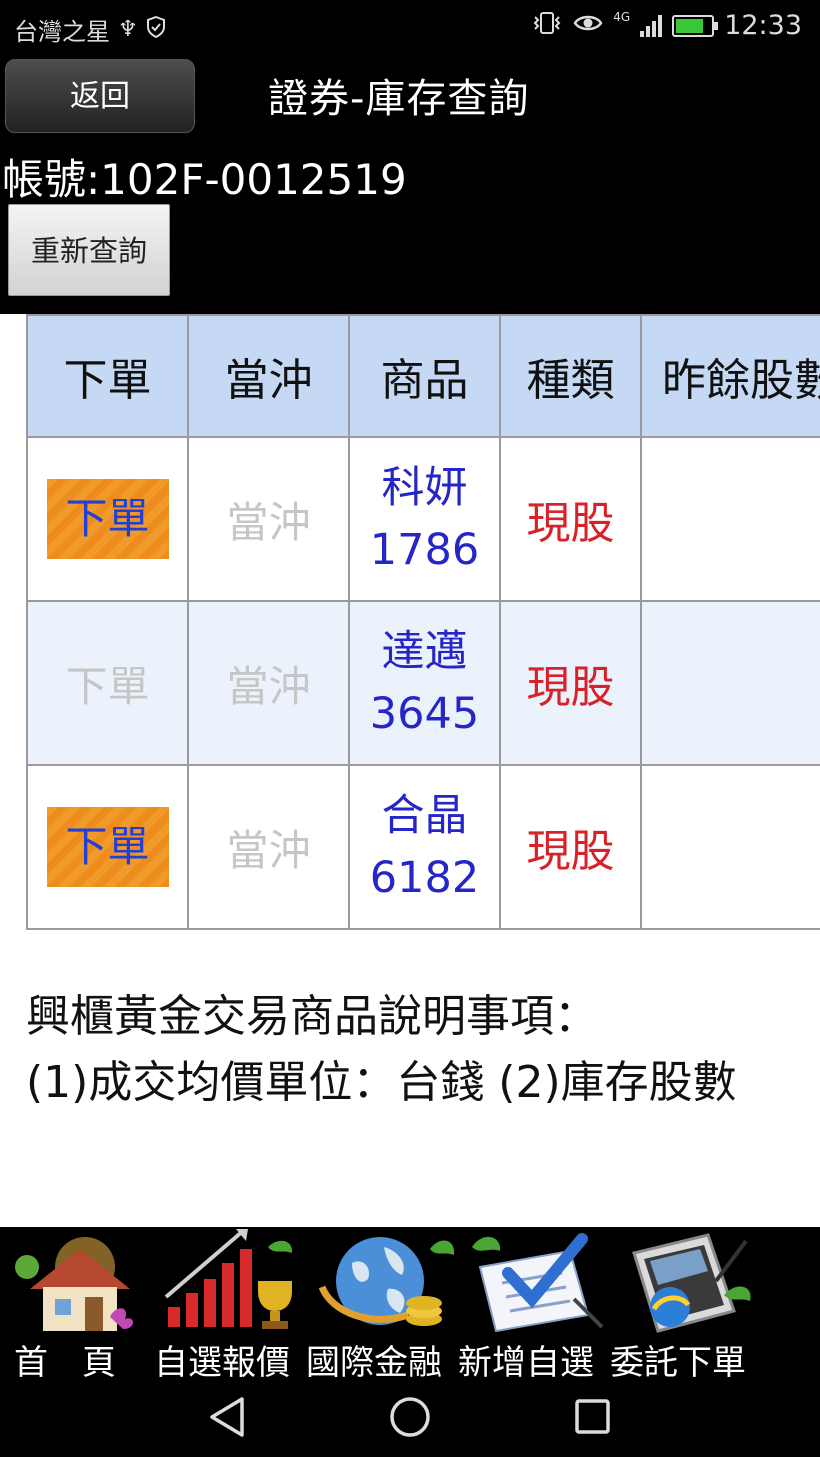 This screenshot has height=1457, width=820. I want to click on nav-place-order-label: 委託下單, so click(686, 1359).